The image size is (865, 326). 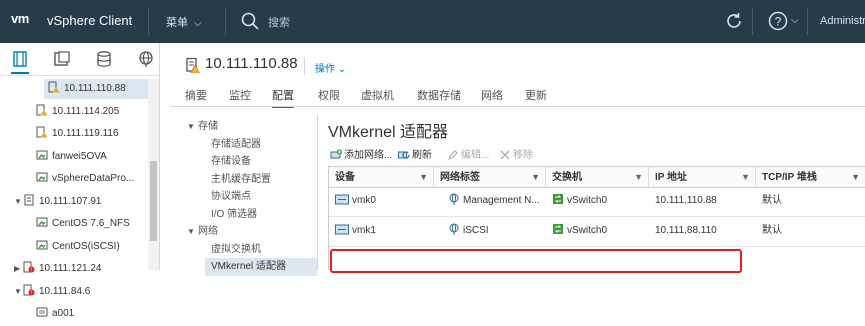 I want to click on search-placeholder: 搜索, so click(x=279, y=23).